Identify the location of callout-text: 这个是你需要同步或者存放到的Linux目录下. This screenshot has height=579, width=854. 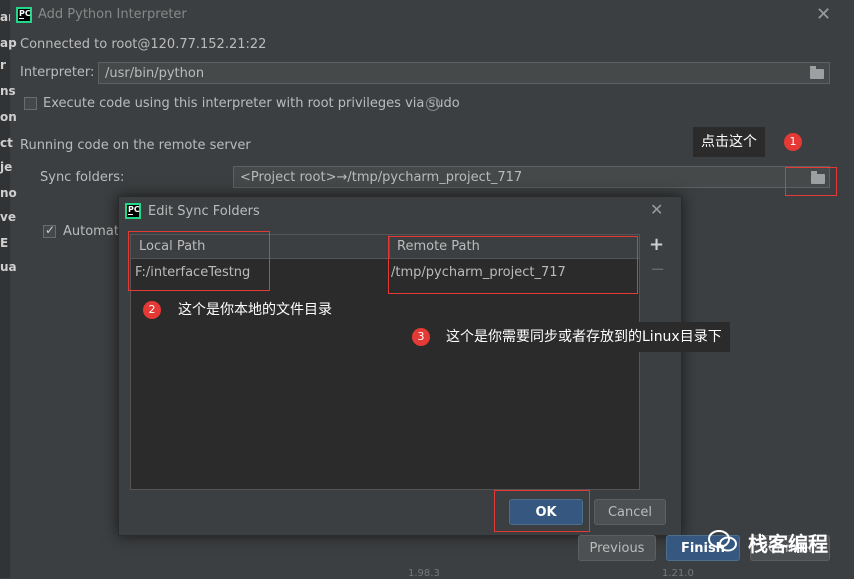
(584, 337).